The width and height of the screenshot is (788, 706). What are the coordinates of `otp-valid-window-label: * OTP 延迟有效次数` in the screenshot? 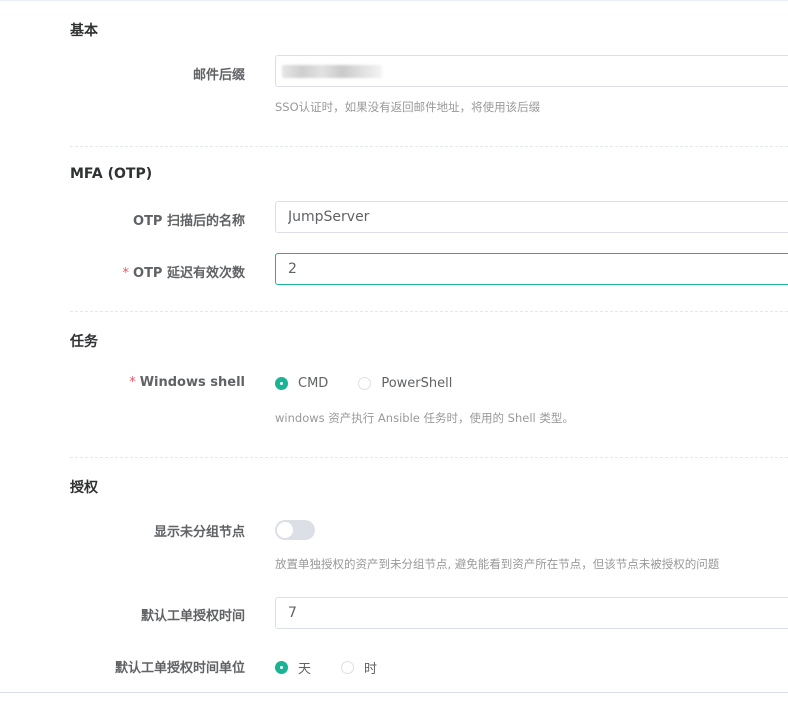 It's located at (184, 271).